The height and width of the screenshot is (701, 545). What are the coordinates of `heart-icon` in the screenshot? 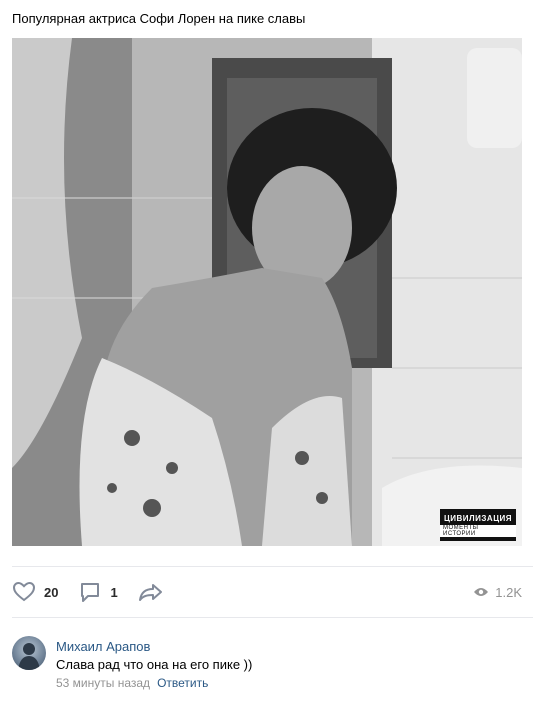 It's located at (24, 591).